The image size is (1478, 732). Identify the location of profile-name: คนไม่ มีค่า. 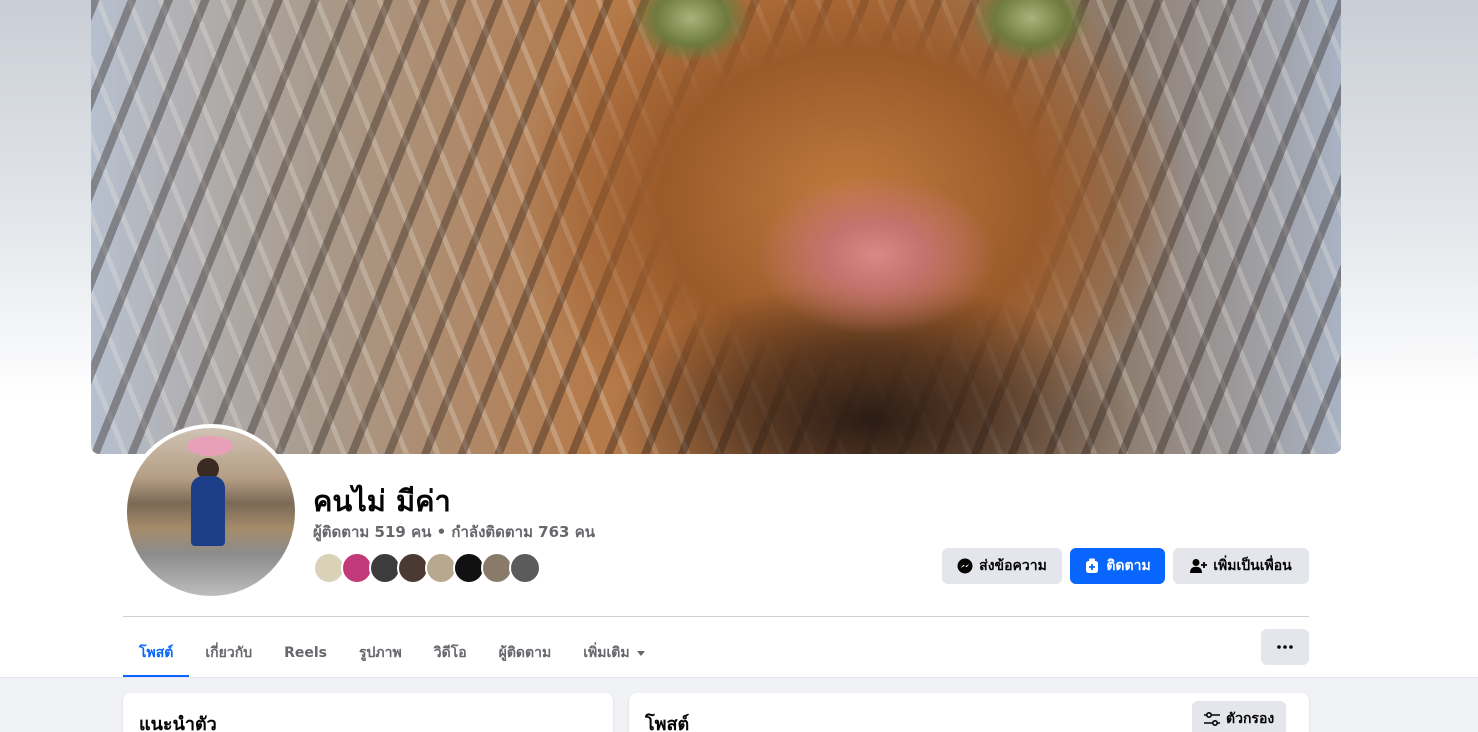
(382, 501).